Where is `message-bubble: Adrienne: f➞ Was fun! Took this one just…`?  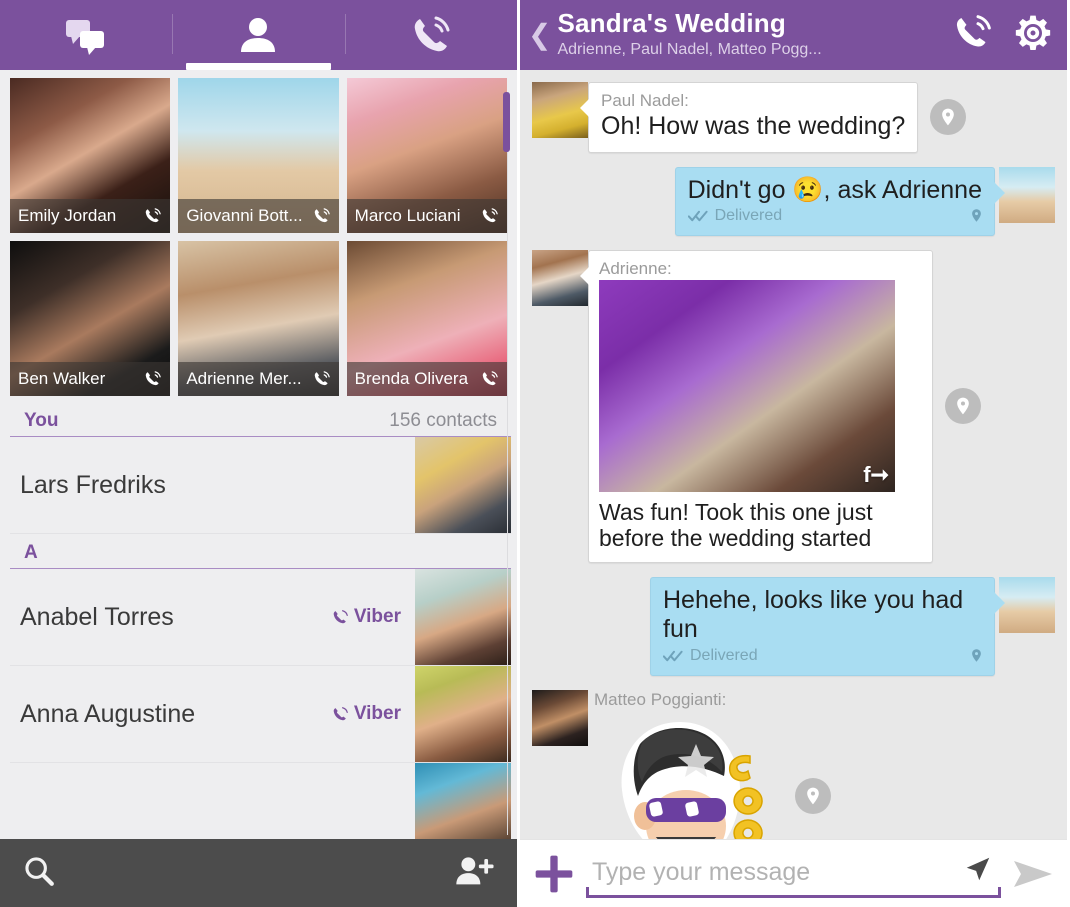
message-bubble: Adrienne: f➞ Was fun! Took this one just… is located at coordinates (756, 406).